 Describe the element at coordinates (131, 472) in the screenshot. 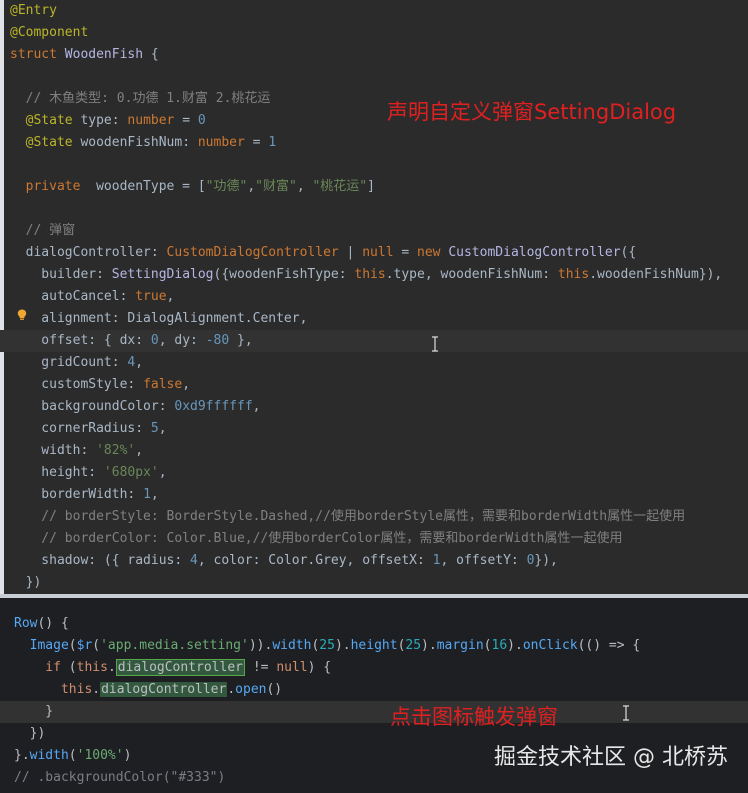

I see `code-token: '680px'` at that location.